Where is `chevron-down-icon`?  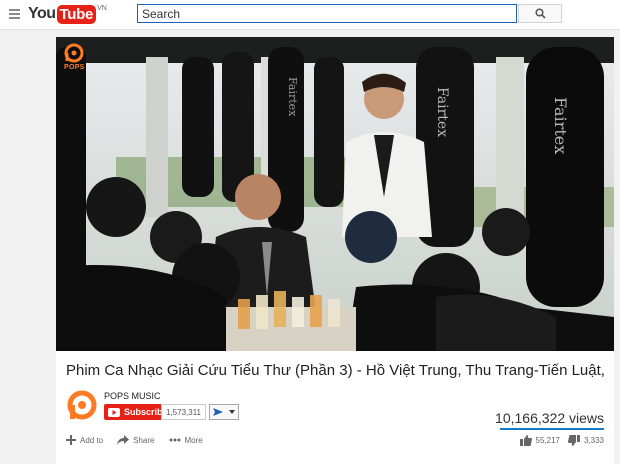
chevron-down-icon is located at coordinates (232, 412).